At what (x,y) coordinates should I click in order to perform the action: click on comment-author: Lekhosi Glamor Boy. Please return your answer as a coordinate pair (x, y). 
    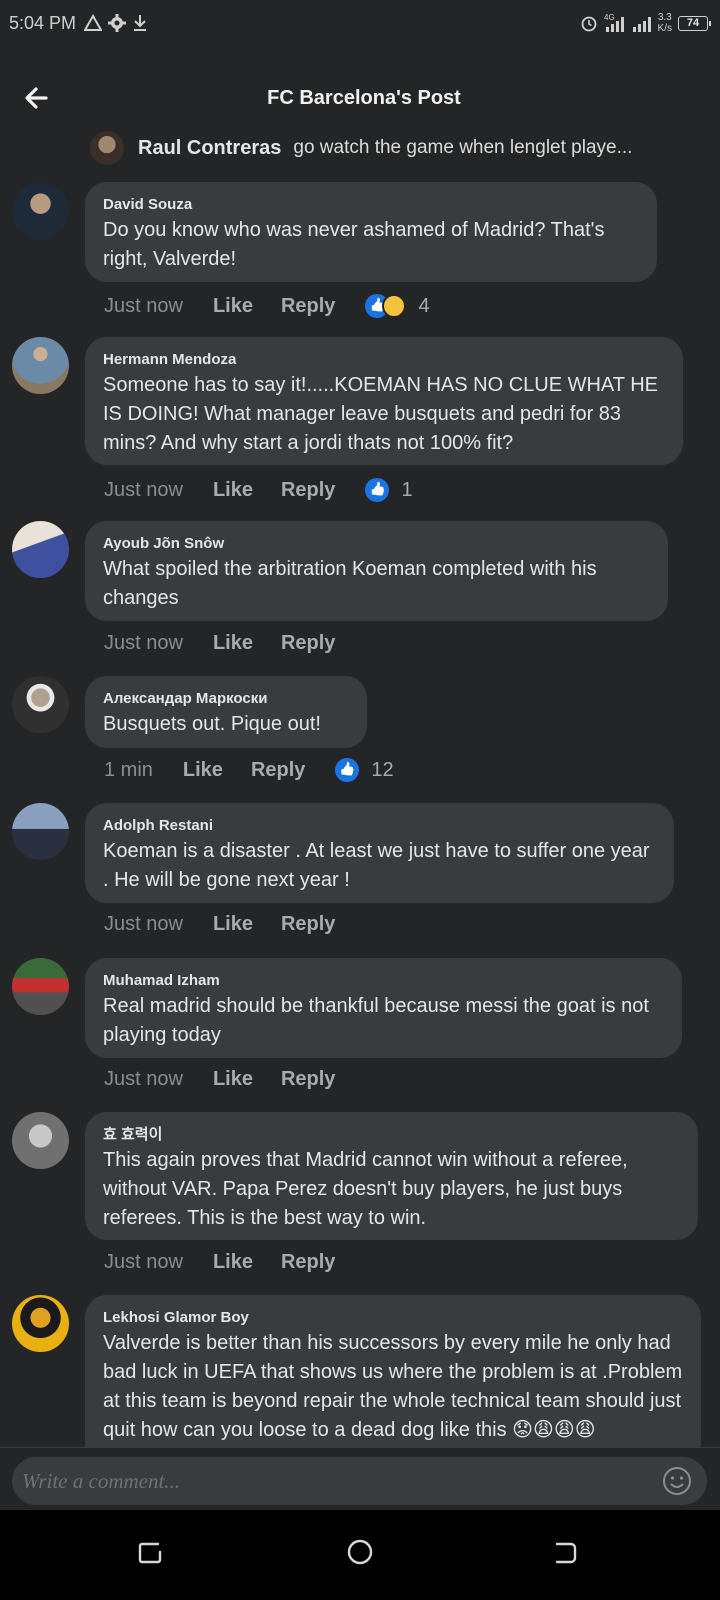
    Looking at the image, I should click on (393, 1318).